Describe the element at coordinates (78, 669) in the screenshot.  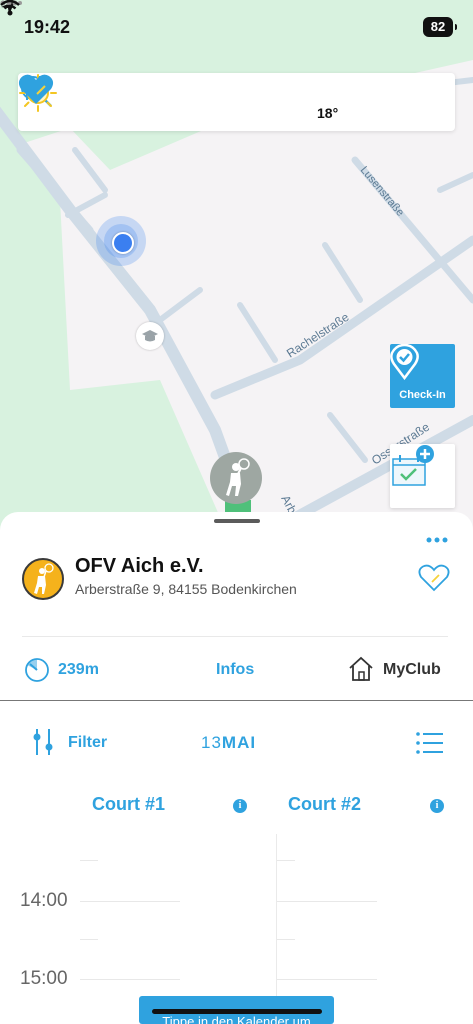
I see `distance-label: 239m` at that location.